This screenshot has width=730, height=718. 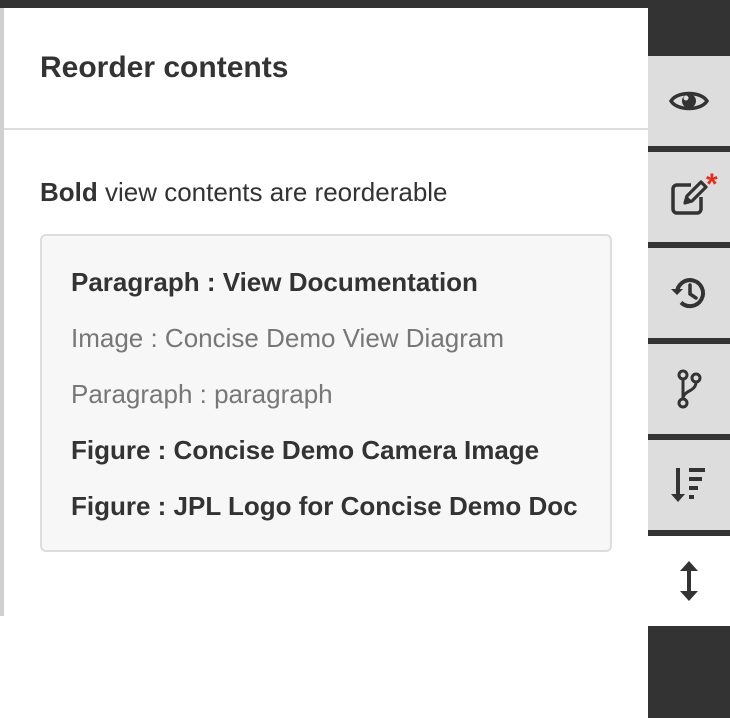 What do you see at coordinates (164, 67) in the screenshot?
I see `panel-title: Reorder contents` at bounding box center [164, 67].